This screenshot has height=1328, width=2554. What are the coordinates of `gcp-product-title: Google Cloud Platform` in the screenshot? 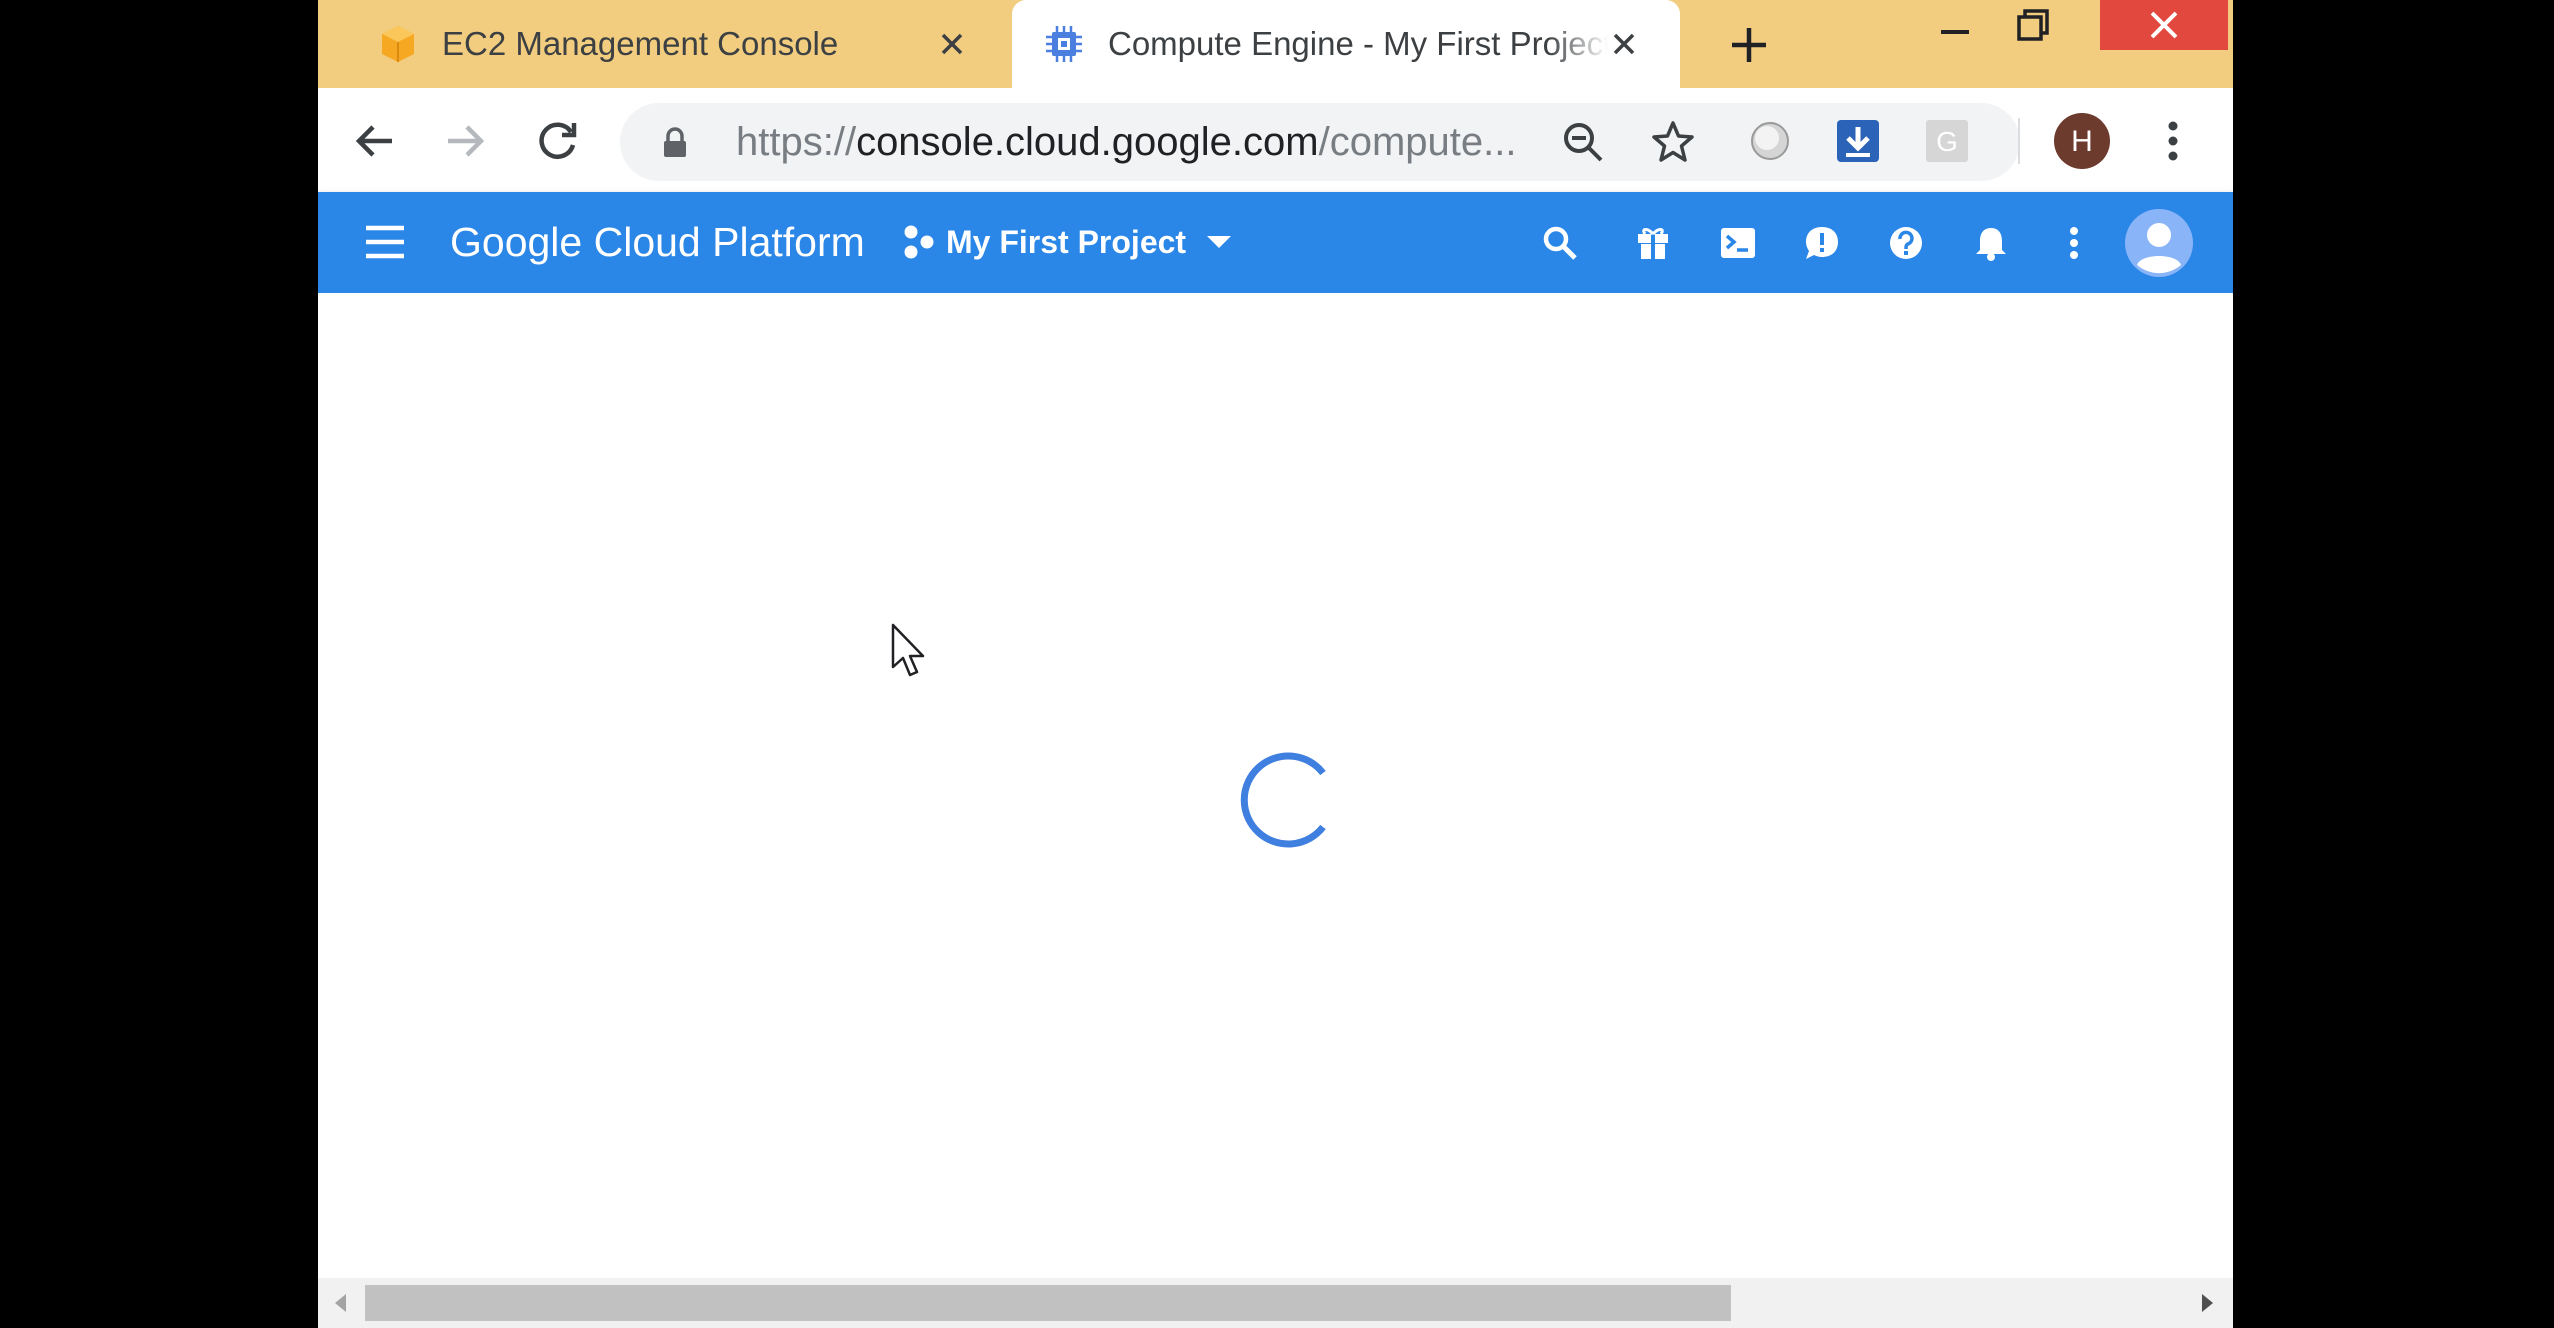 It's located at (657, 242).